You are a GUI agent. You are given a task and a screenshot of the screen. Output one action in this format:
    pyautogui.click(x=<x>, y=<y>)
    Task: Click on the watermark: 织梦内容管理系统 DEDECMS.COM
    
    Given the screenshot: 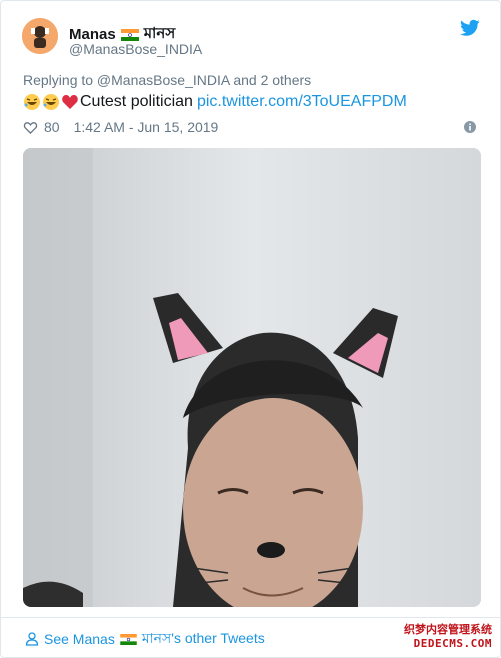 What is the action you would take?
    pyautogui.click(x=438, y=638)
    